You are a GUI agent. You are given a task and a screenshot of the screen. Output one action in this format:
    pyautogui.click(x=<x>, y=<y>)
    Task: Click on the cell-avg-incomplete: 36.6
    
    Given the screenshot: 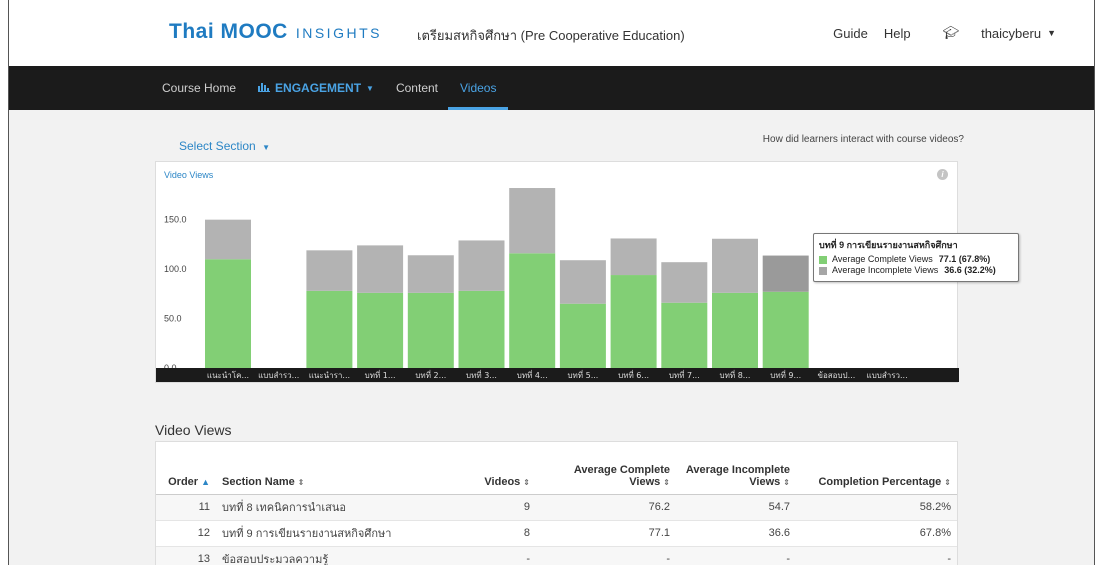 What is the action you would take?
    pyautogui.click(x=736, y=533)
    